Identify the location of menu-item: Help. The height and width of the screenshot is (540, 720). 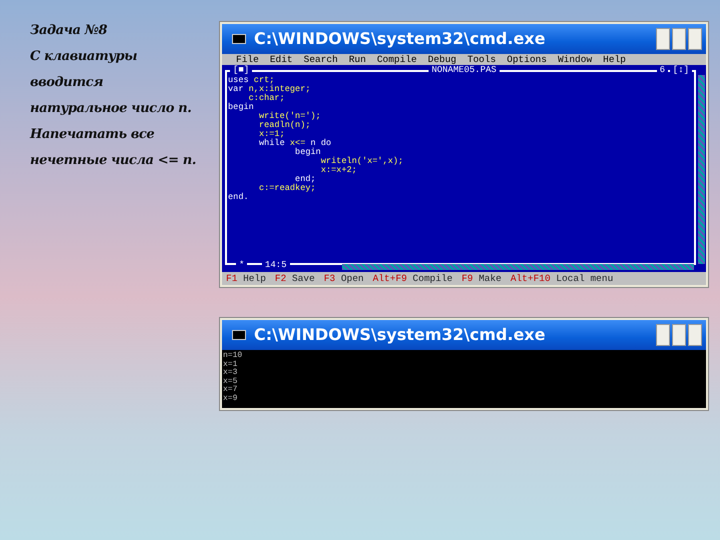
(614, 59).